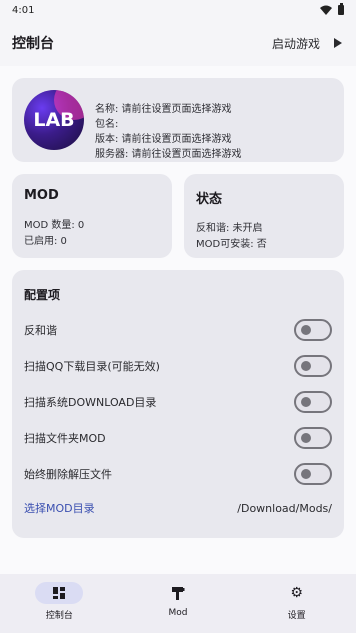 The image size is (356, 633). I want to click on nav-item-mod: Mod, so click(178, 600).